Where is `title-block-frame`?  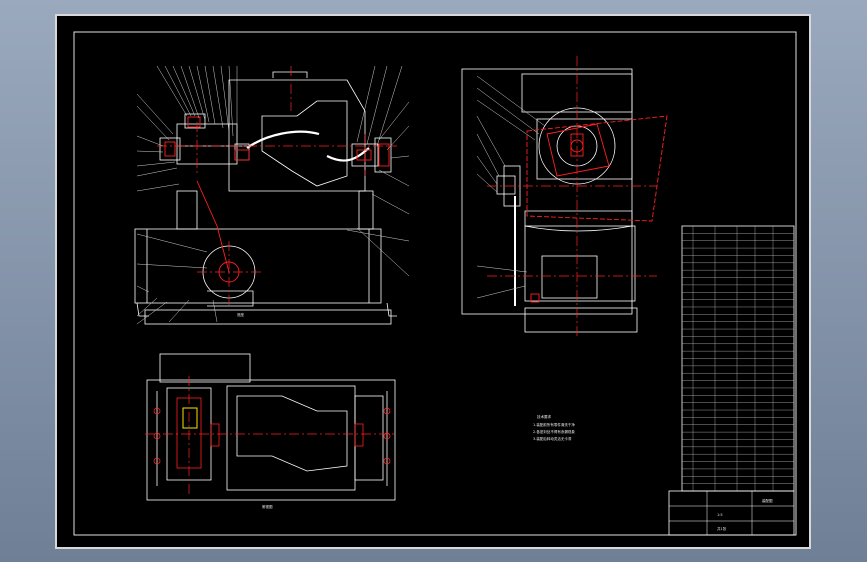 title-block-frame is located at coordinates (731, 513).